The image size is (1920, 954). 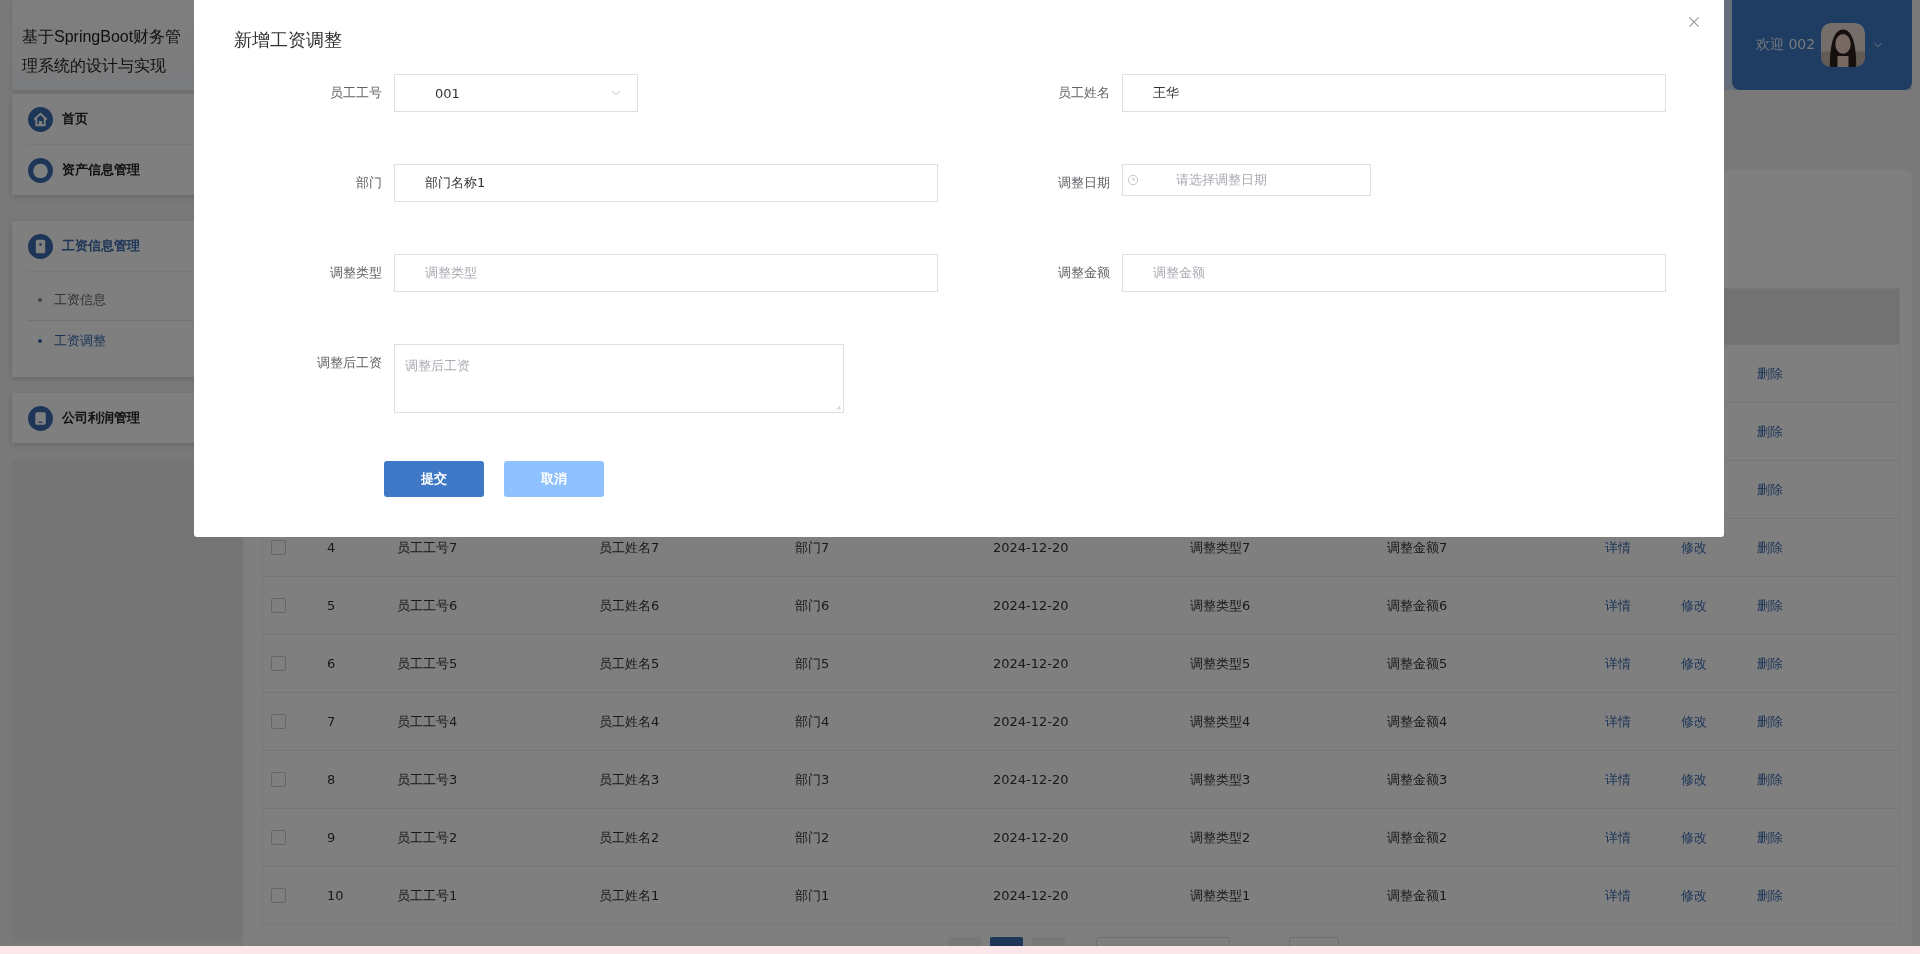 I want to click on field-label: 调整后工资, so click(x=349, y=363).